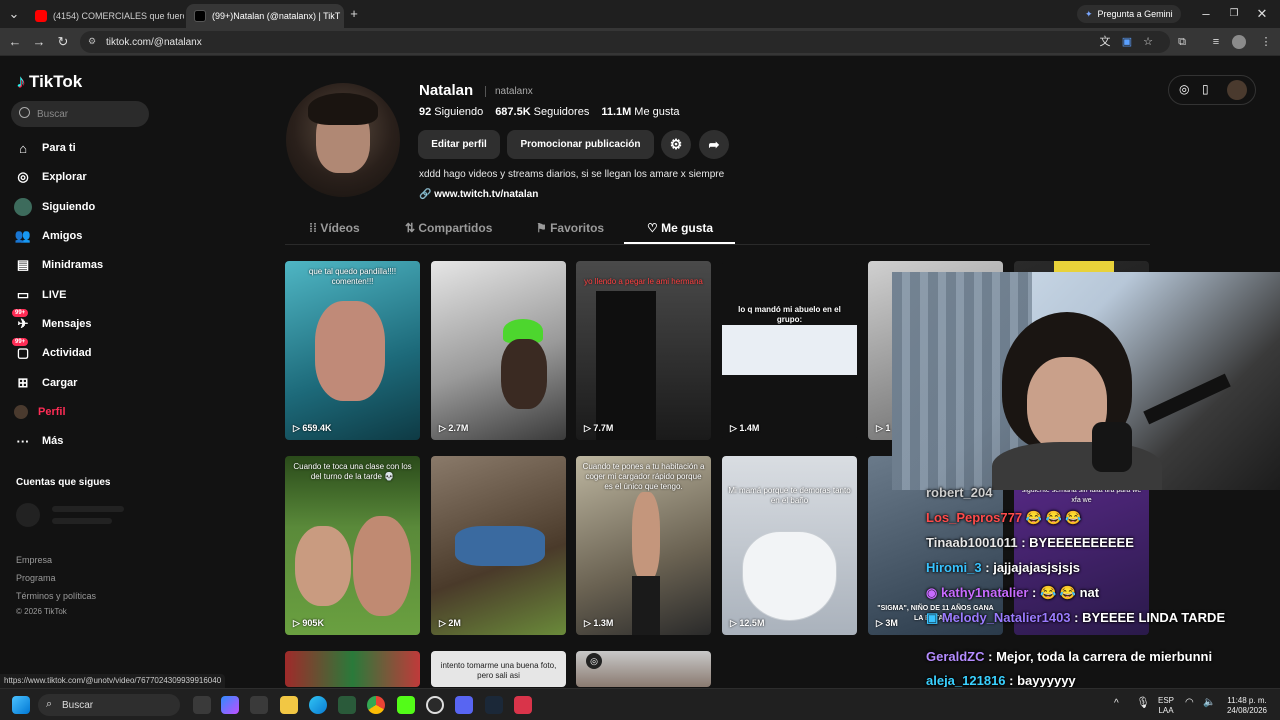  I want to click on translate-icon: 文, so click(1105, 42).